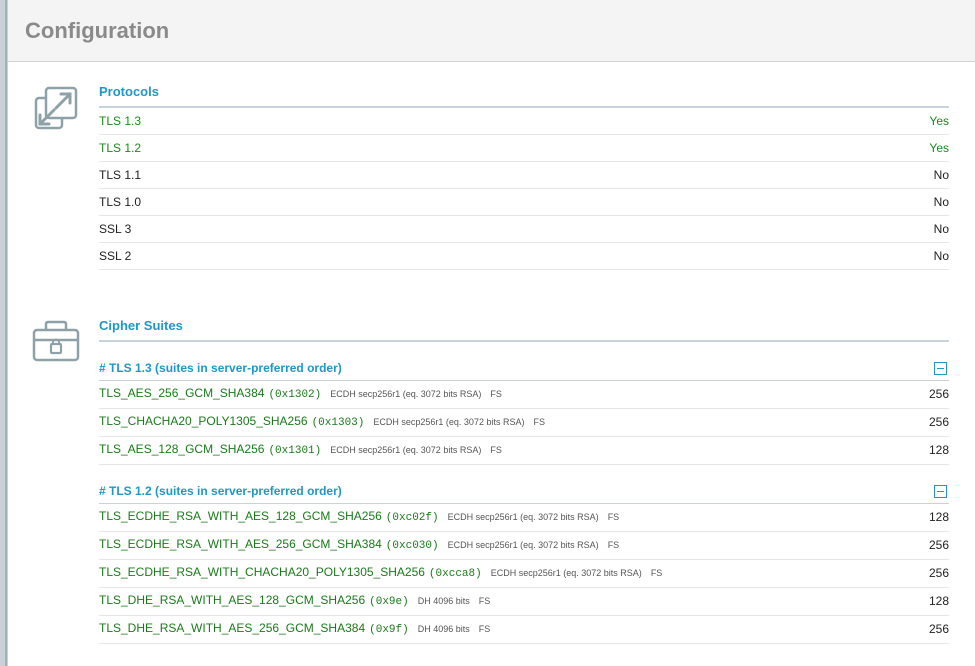  I want to click on protocol-row: TLS 1.2 Yes, so click(524, 148).